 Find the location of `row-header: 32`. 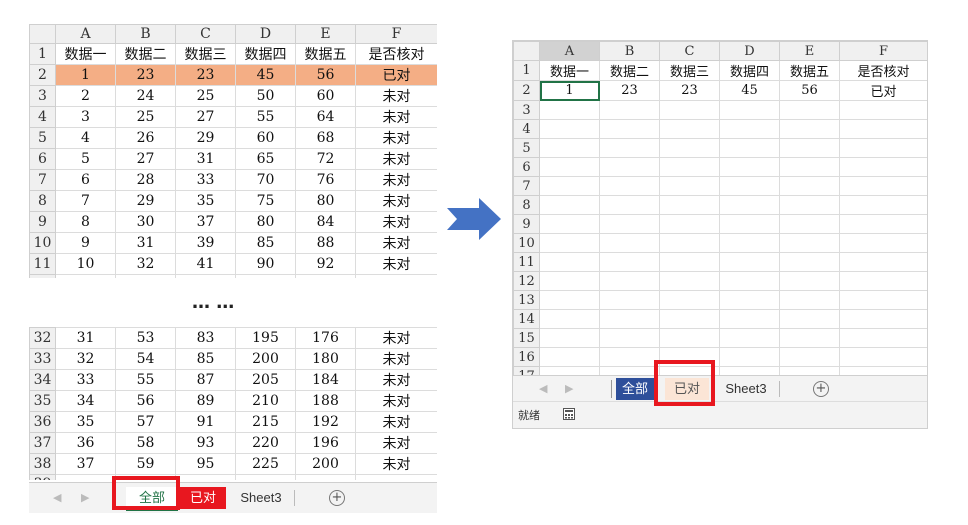

row-header: 32 is located at coordinates (42, 338).